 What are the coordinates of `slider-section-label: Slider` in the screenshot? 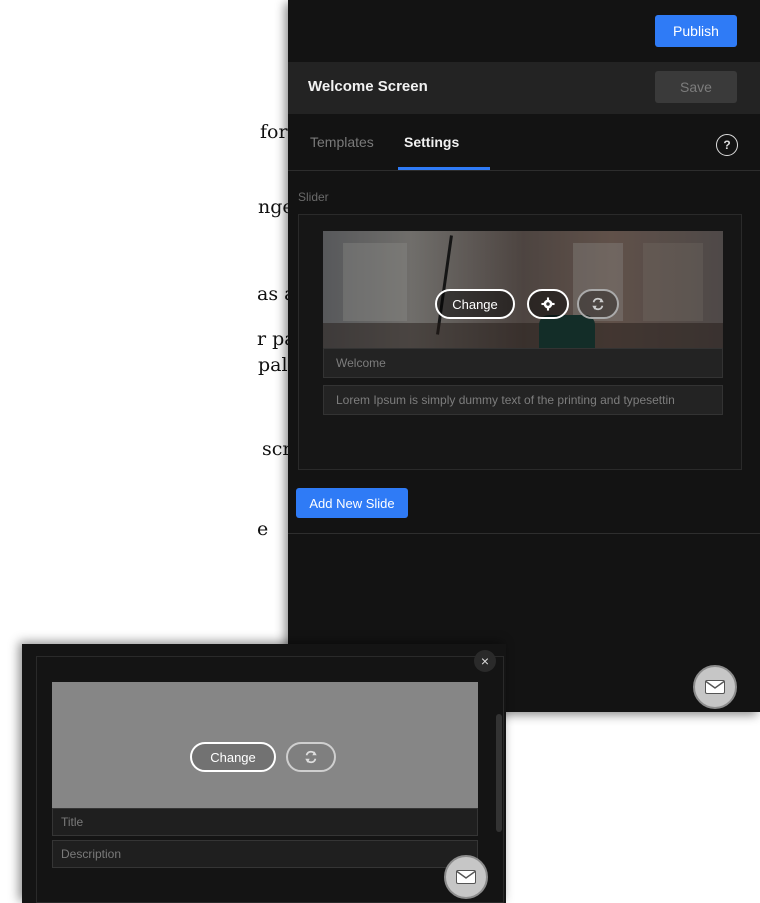 It's located at (313, 197).